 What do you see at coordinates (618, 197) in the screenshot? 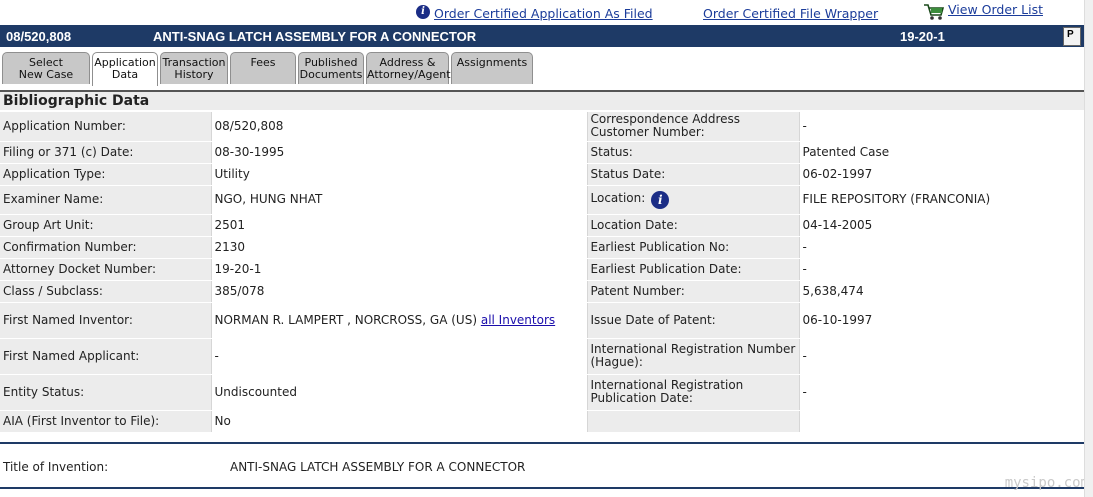
I see `location-label: Location:` at bounding box center [618, 197].